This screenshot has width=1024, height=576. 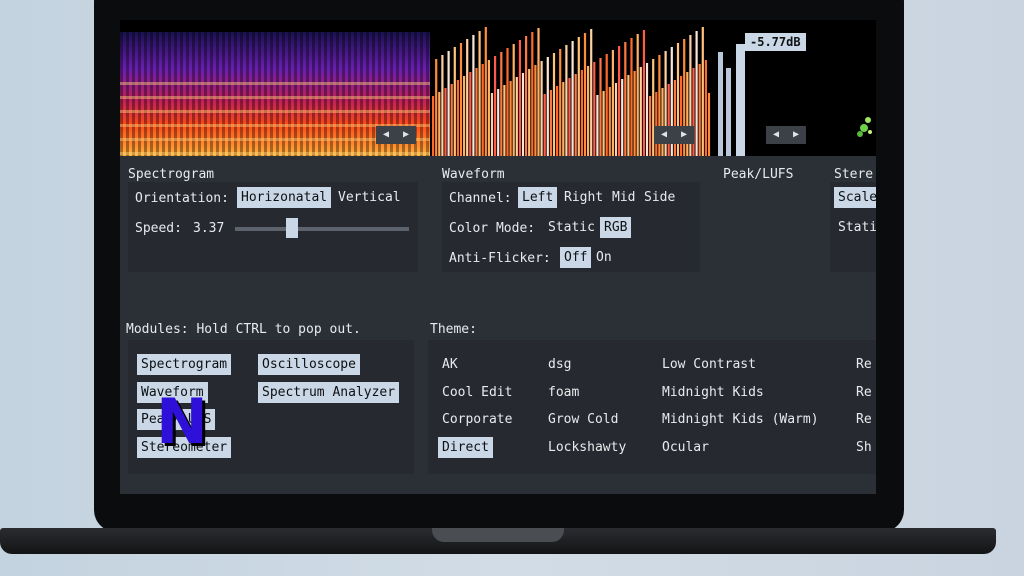 I want to click on theme-grow-cold-button: Grow Cold, so click(x=583, y=419).